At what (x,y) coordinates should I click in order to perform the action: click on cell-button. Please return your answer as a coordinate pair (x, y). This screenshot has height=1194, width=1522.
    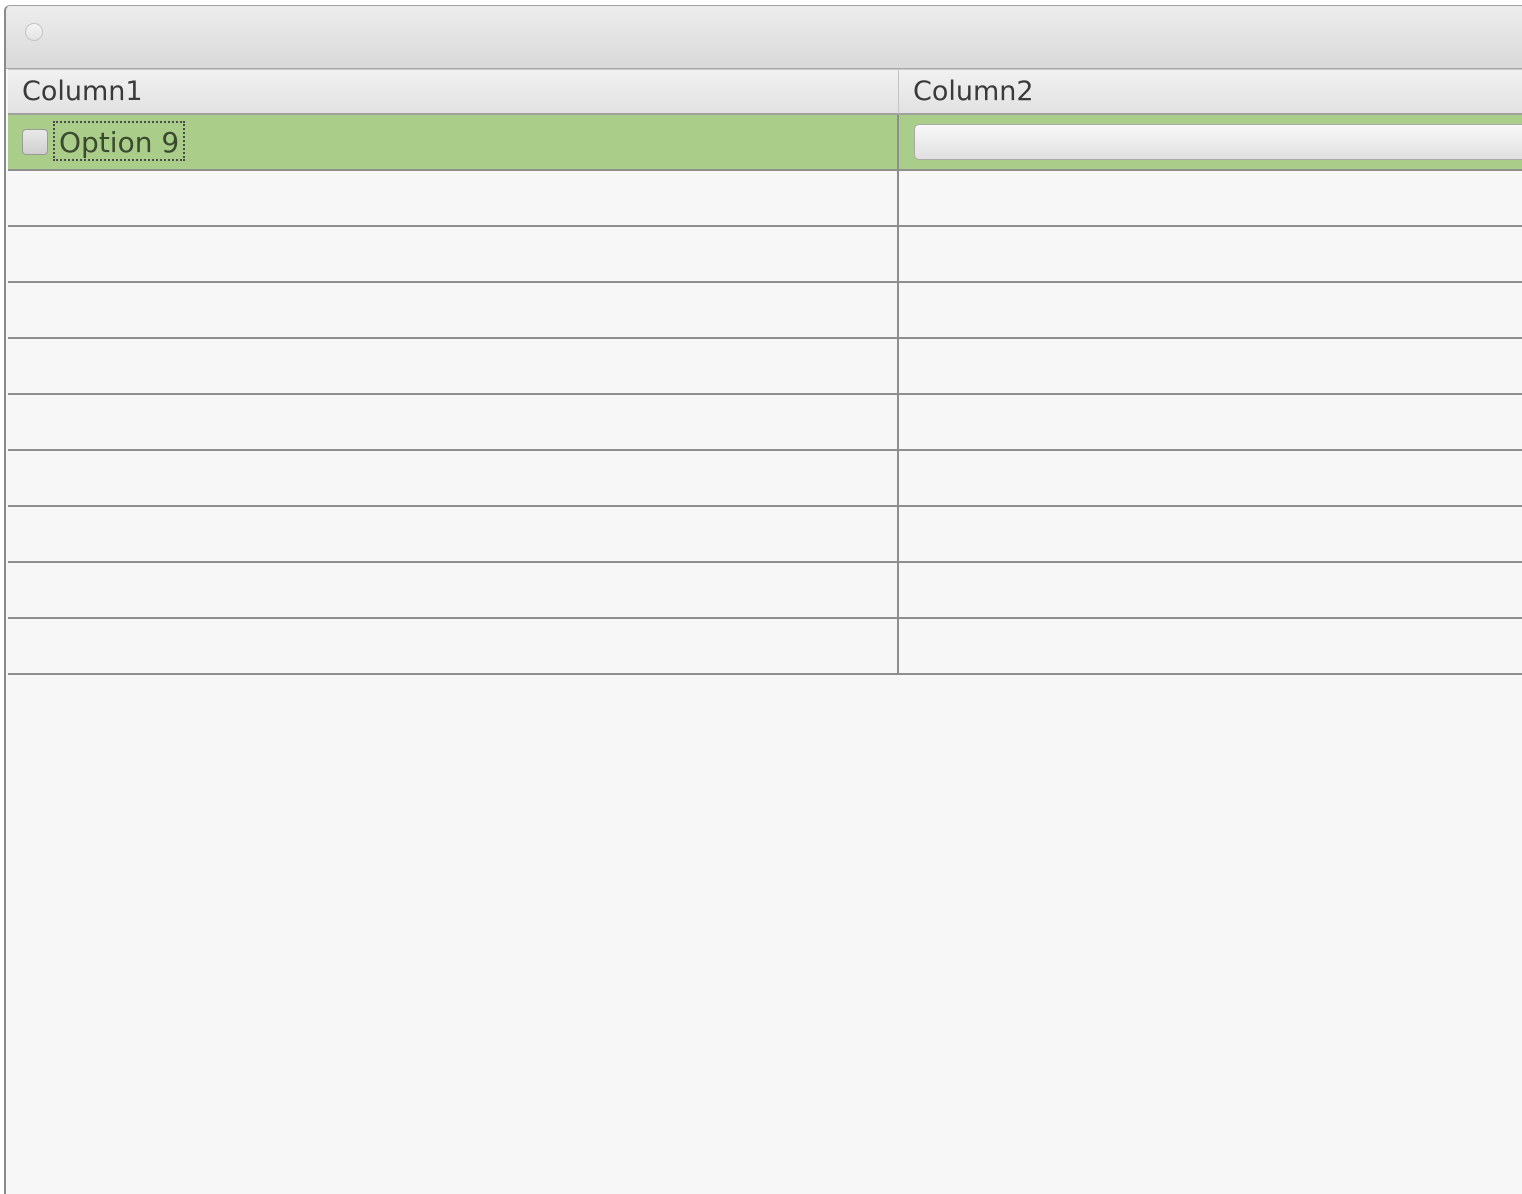
    Looking at the image, I should click on (1218, 142).